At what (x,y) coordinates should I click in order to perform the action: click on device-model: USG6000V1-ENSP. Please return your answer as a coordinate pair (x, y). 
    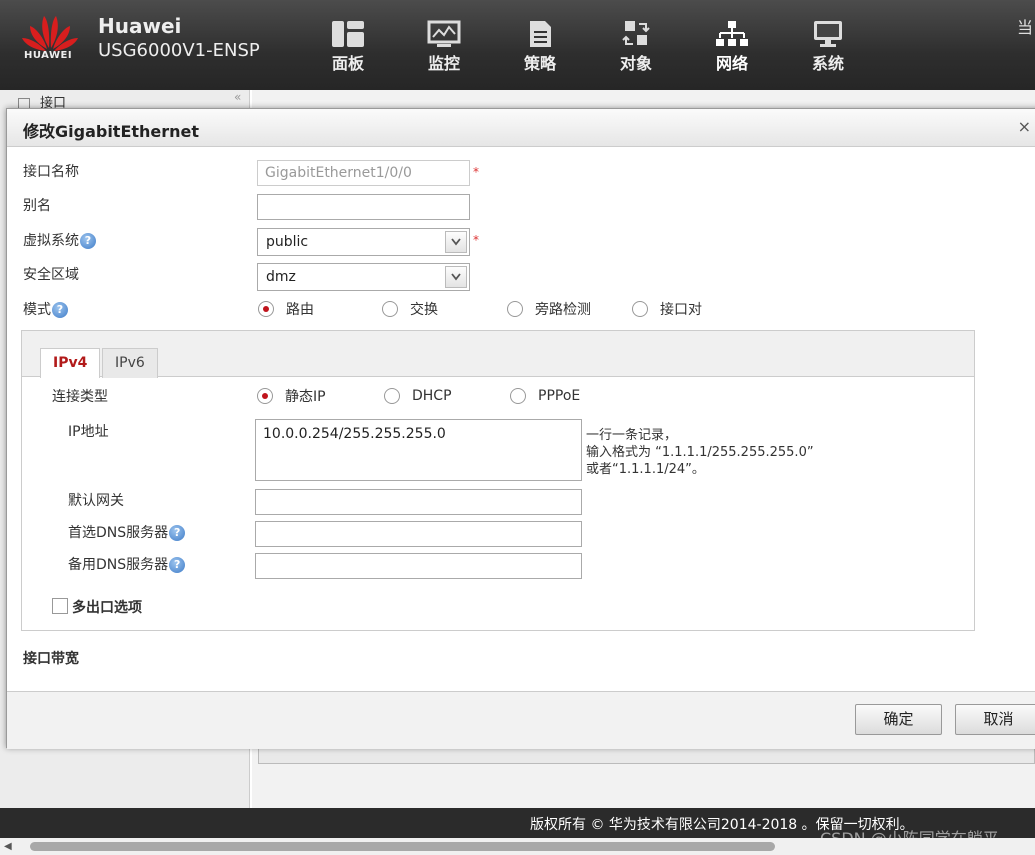
    Looking at the image, I should click on (179, 50).